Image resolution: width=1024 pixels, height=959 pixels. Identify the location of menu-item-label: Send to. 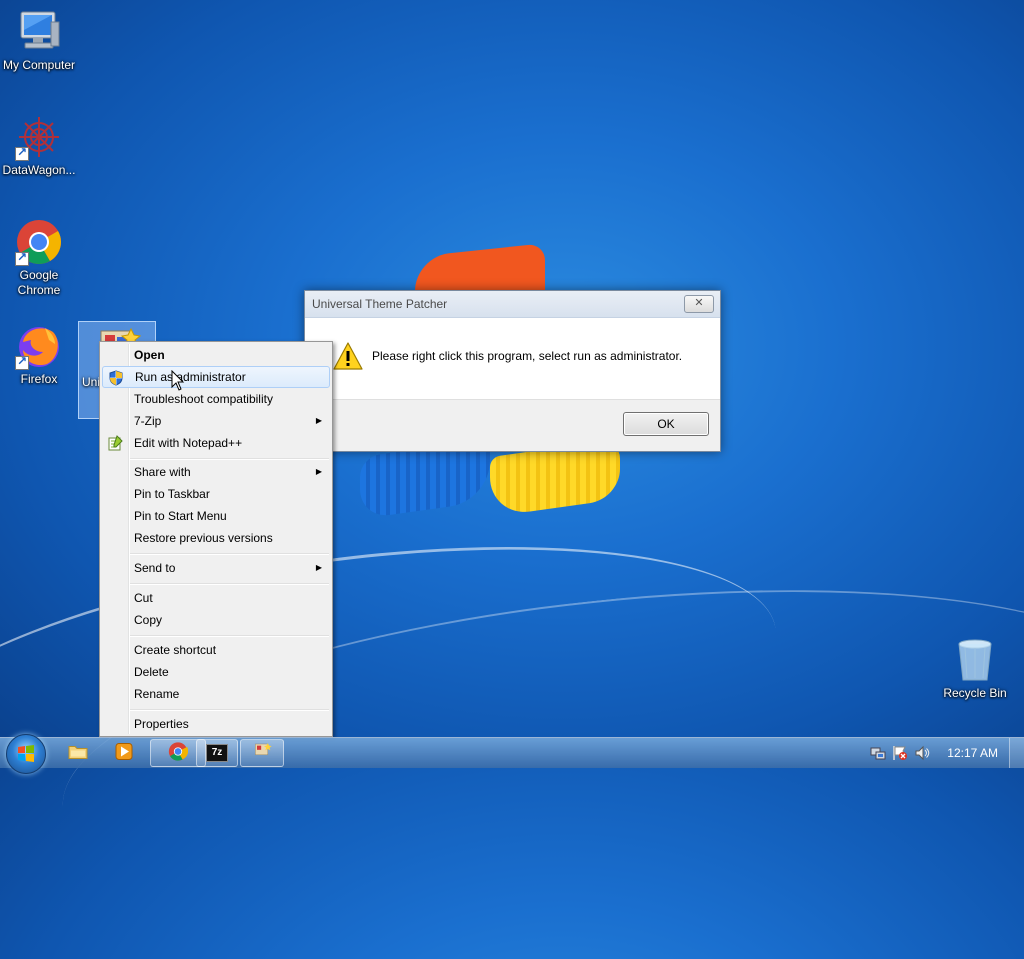
(155, 568).